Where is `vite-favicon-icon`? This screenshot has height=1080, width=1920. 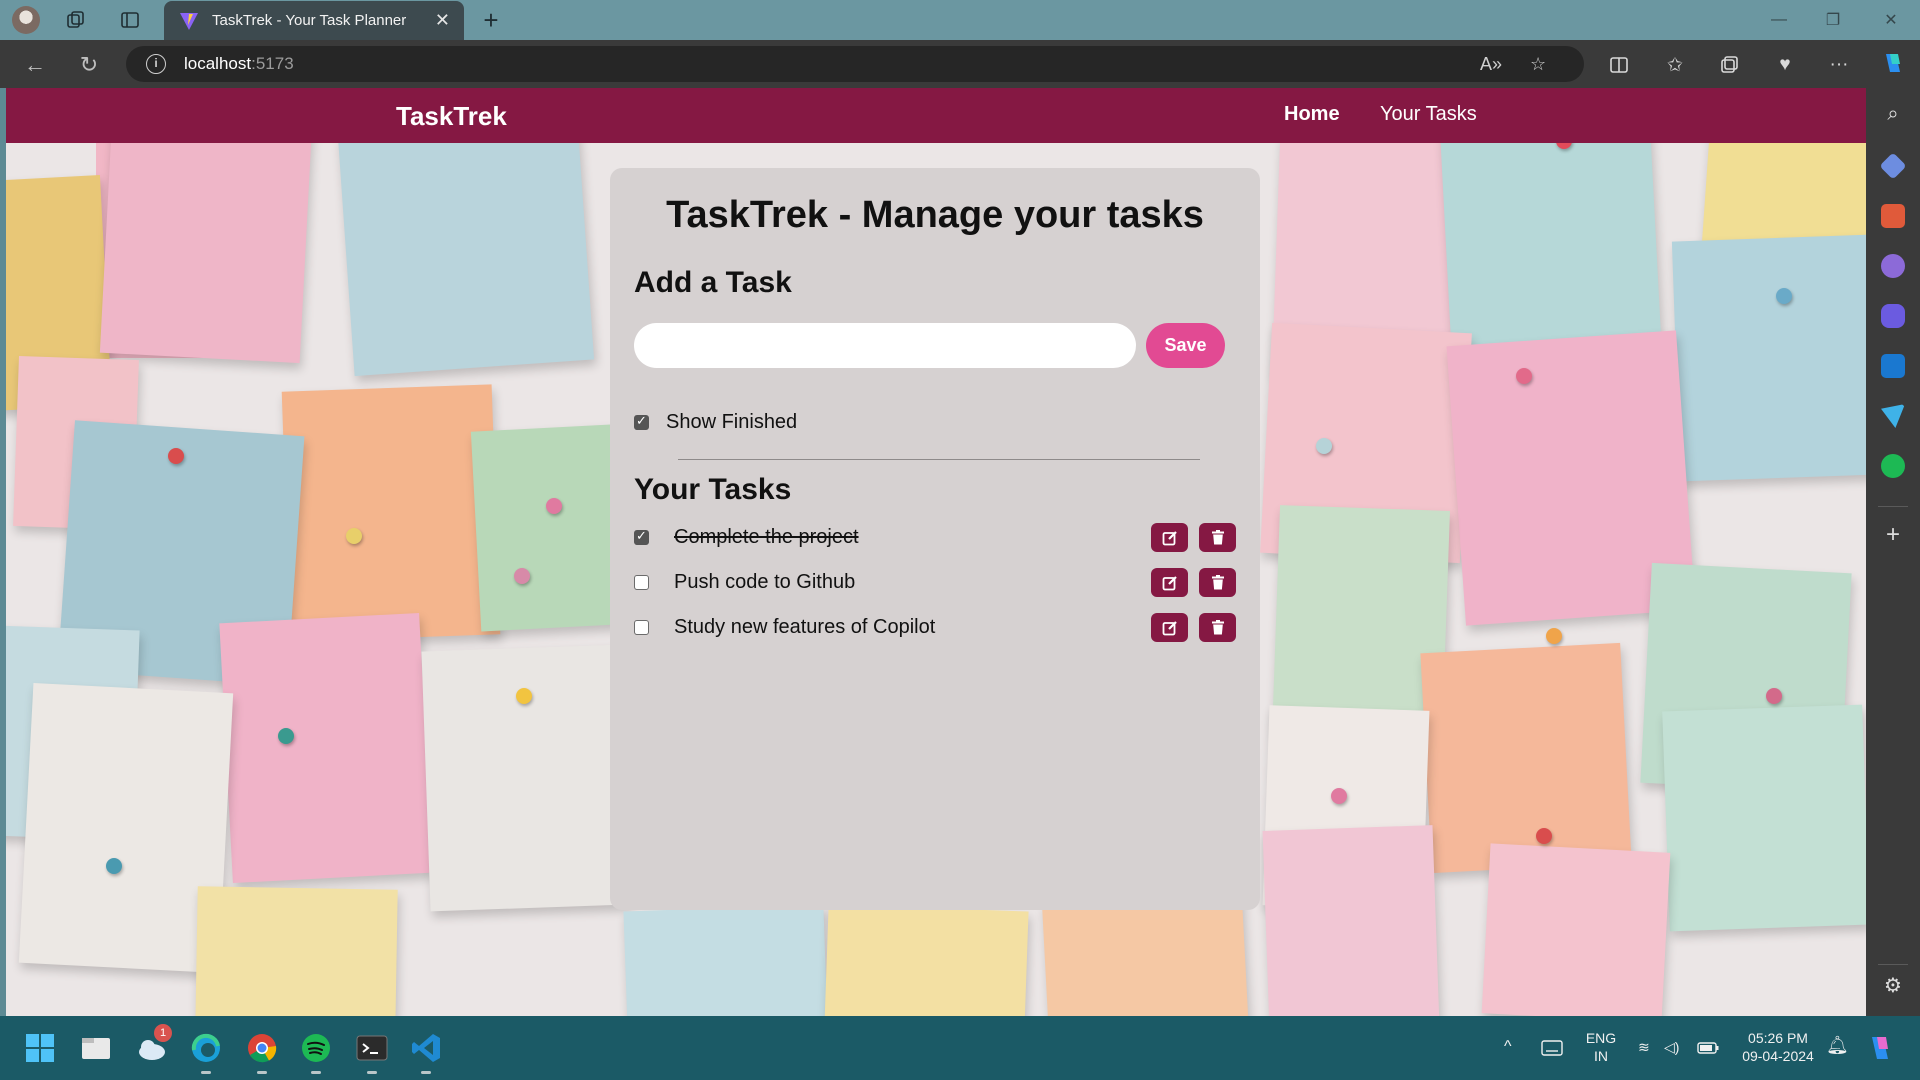
vite-favicon-icon is located at coordinates (189, 21).